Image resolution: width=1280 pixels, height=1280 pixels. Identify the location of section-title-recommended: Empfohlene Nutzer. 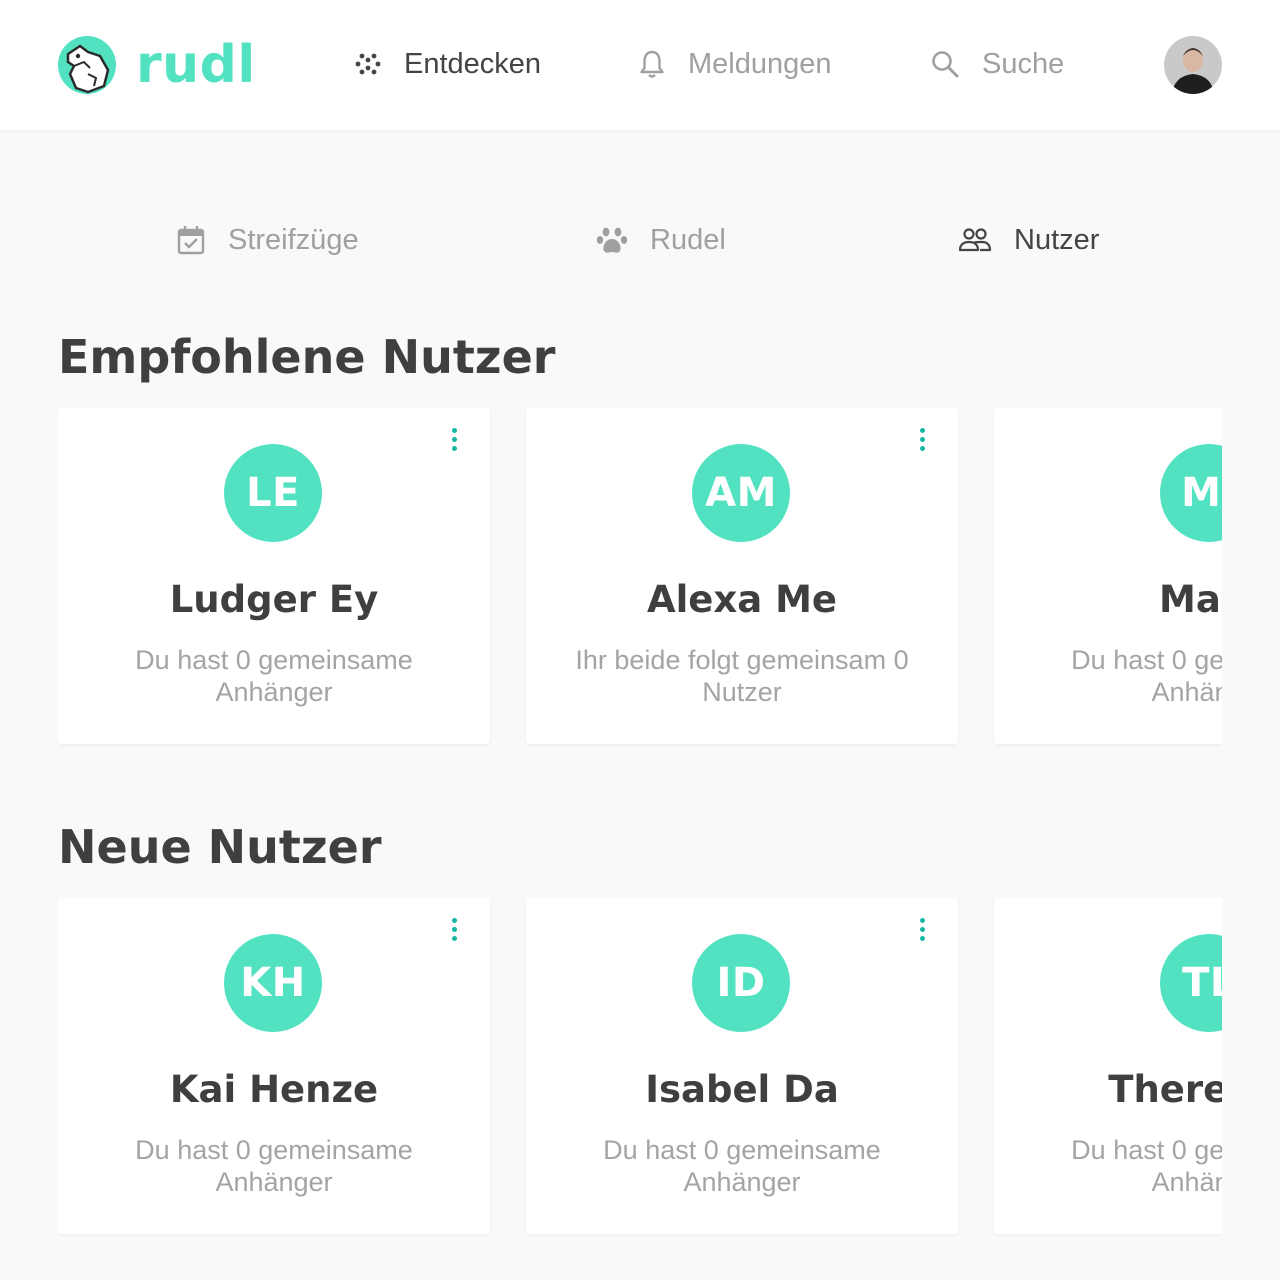
(307, 357).